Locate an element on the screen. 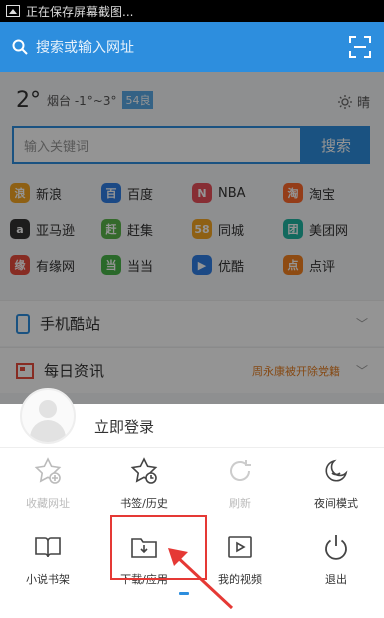 The width and height of the screenshot is (384, 618). book-icon is located at coordinates (48, 548).